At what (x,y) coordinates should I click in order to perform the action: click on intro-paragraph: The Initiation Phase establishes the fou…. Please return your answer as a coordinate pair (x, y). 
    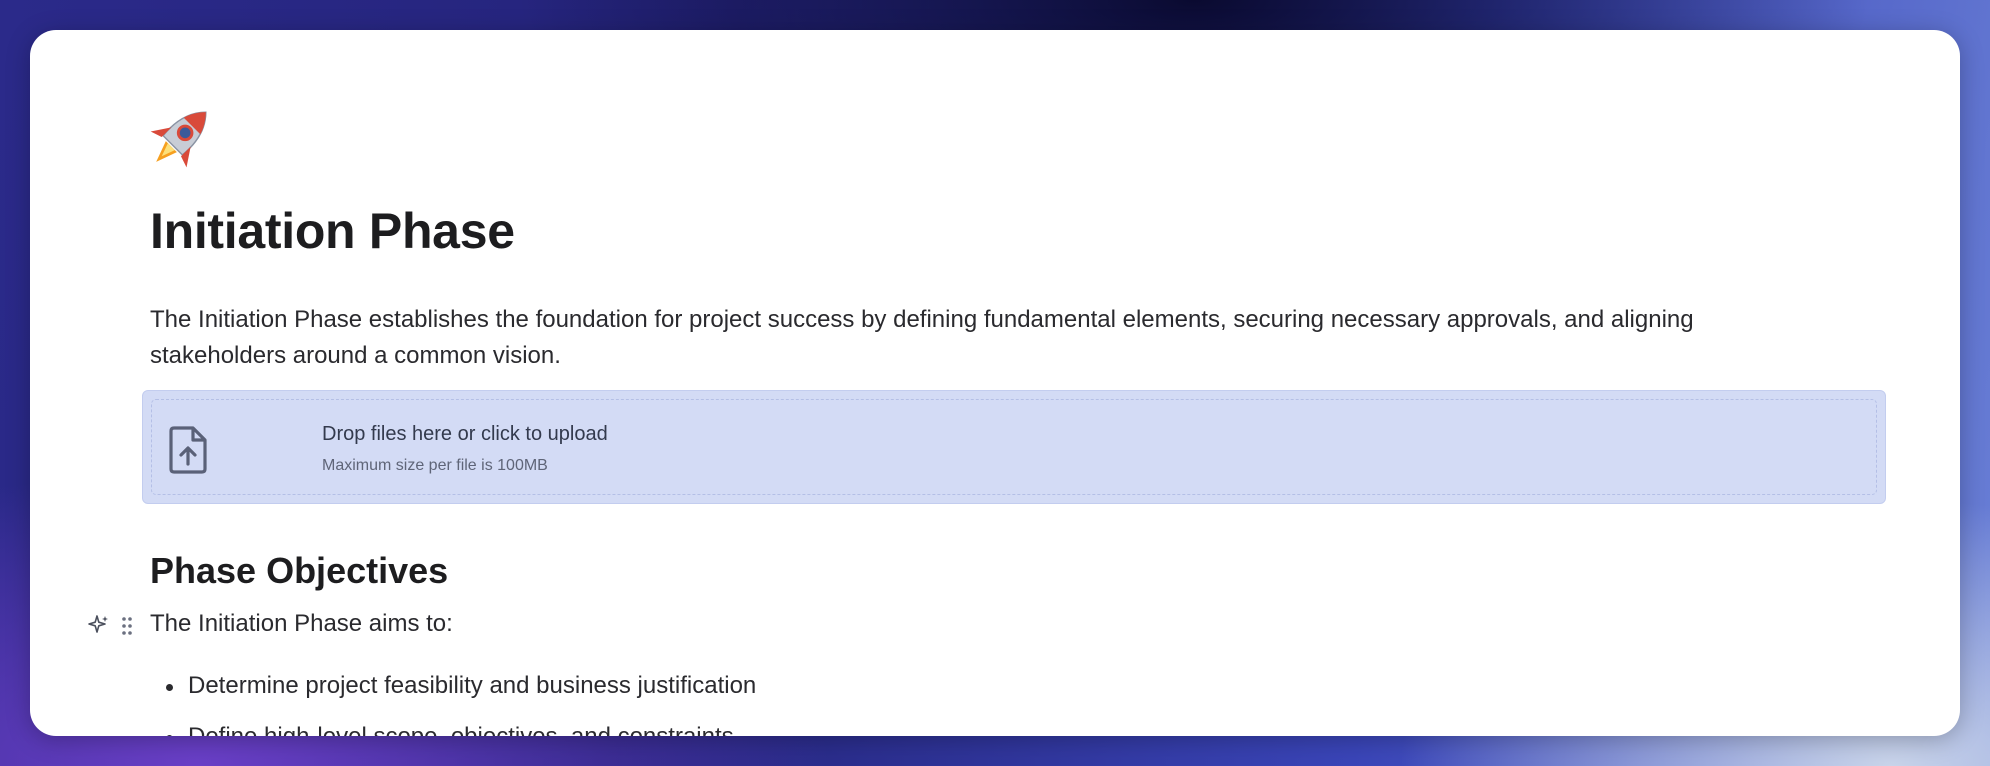
    Looking at the image, I should click on (990, 338).